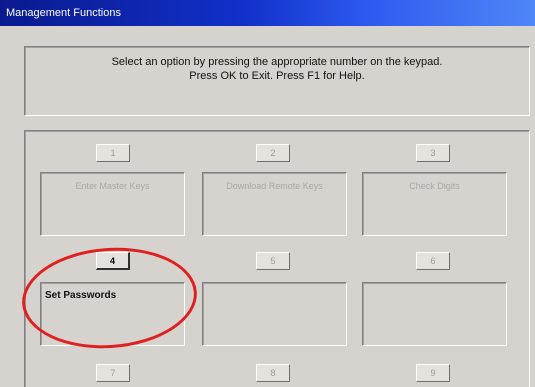  I want to click on window-title: Management Functions, so click(63, 13).